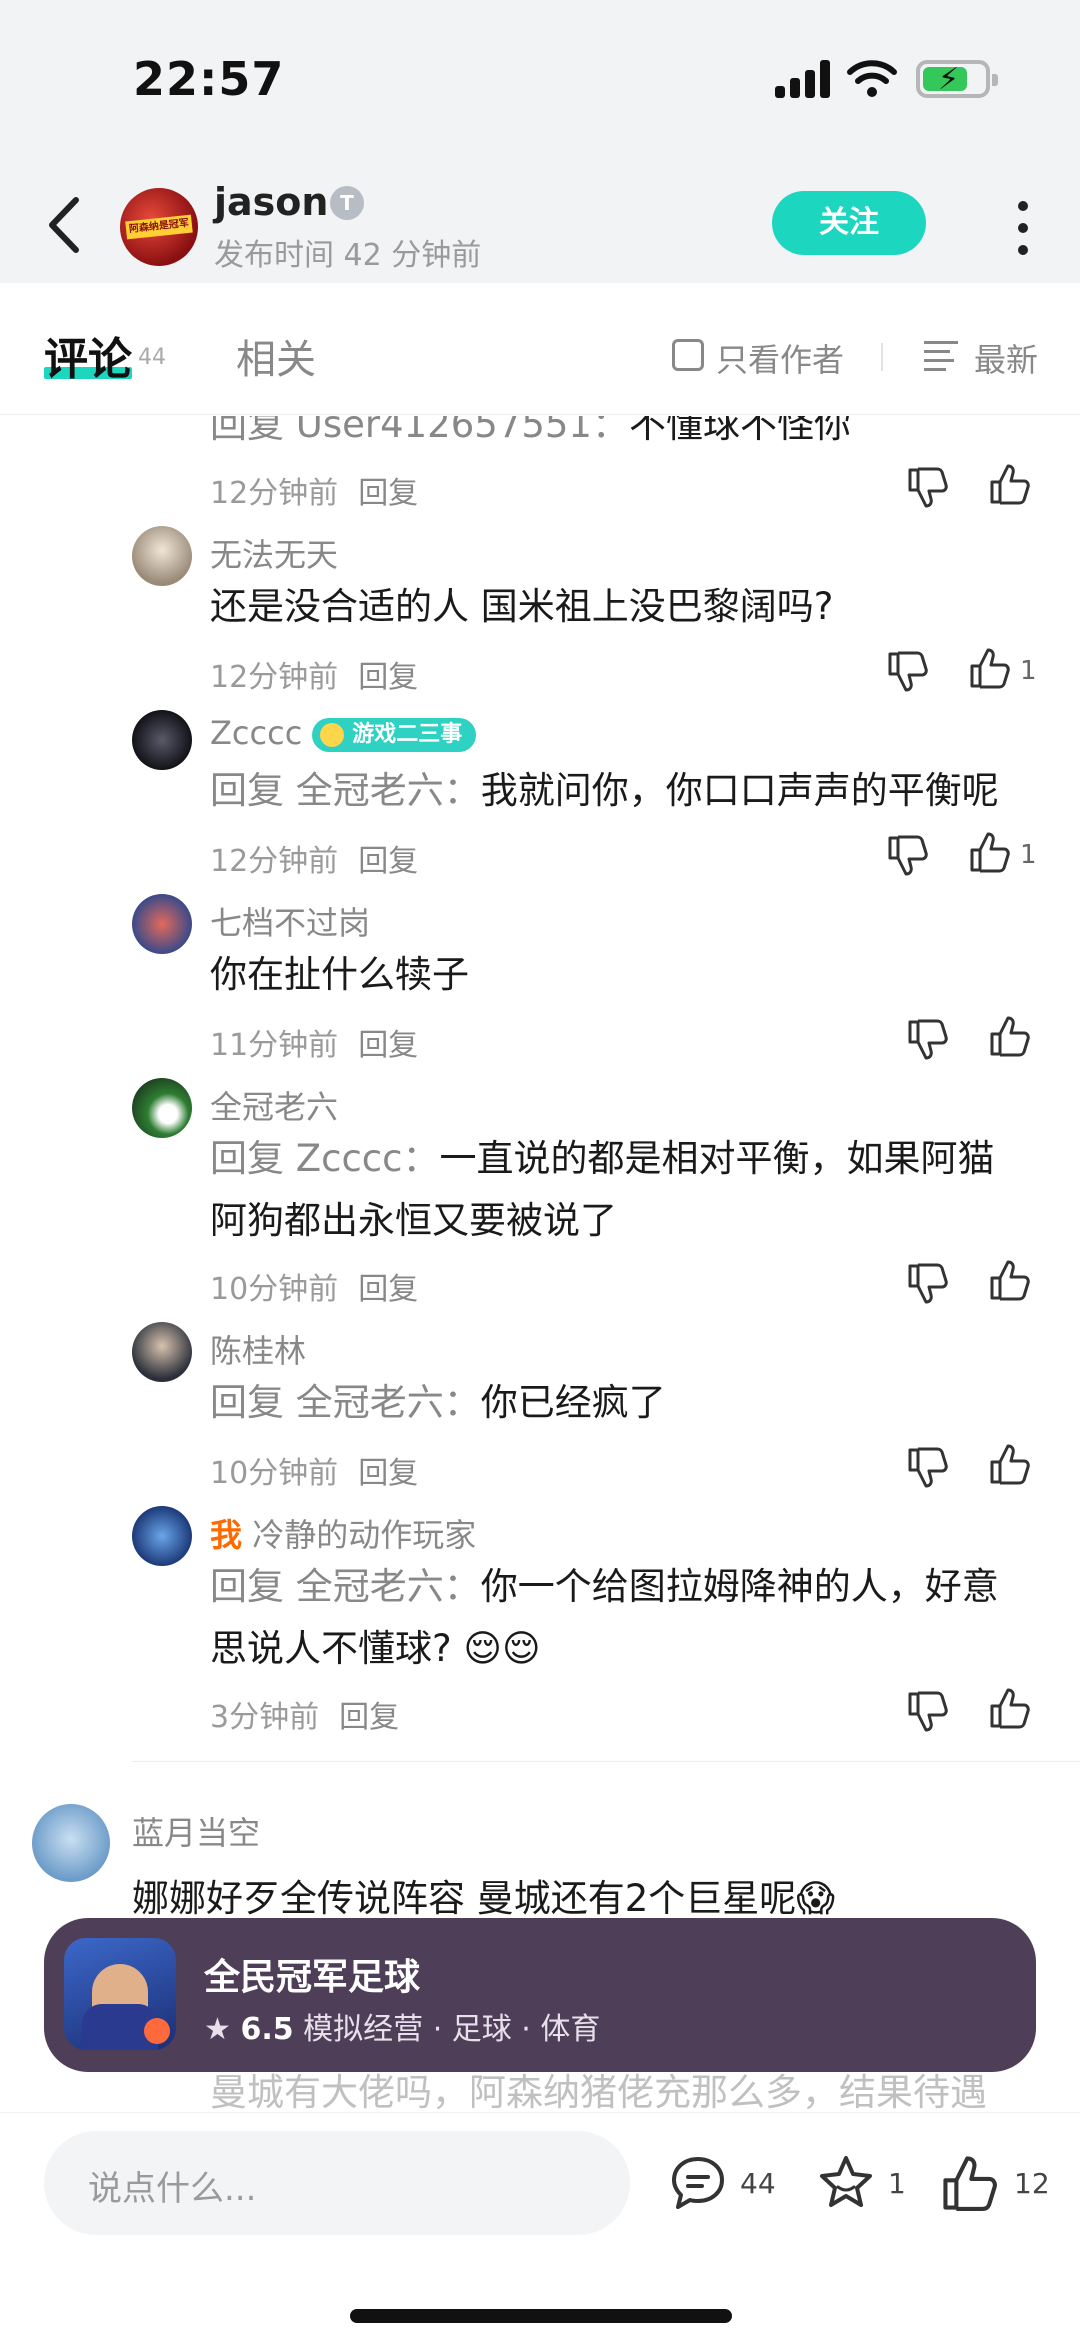  I want to click on commenter-name: 全冠老六, so click(274, 1105).